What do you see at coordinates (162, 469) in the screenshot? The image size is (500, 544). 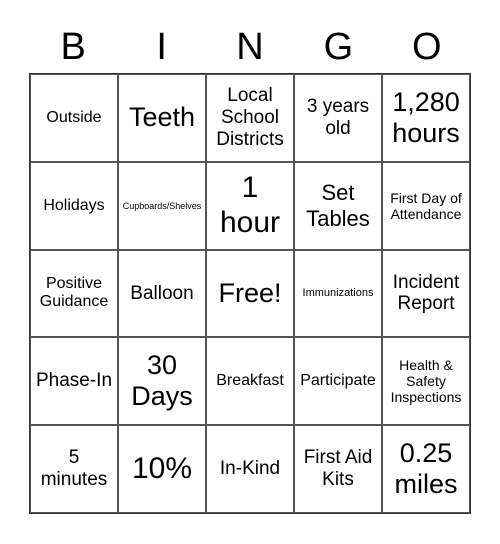 I see `bingo-cell: 10%` at bounding box center [162, 469].